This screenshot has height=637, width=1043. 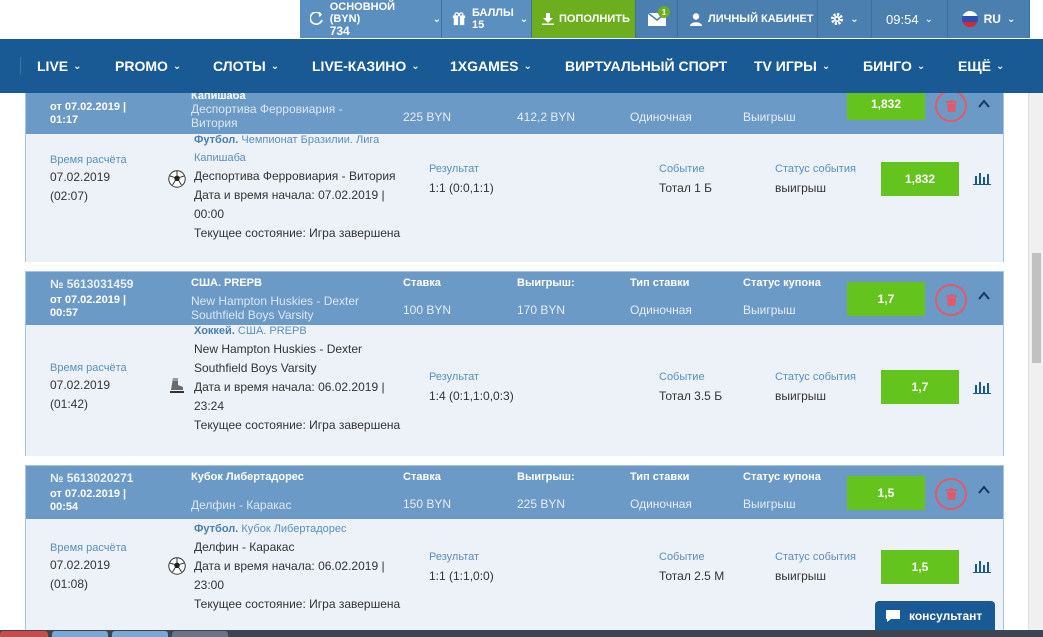 I want to click on nav-more: ЕЩЁ ⌄, so click(x=981, y=66).